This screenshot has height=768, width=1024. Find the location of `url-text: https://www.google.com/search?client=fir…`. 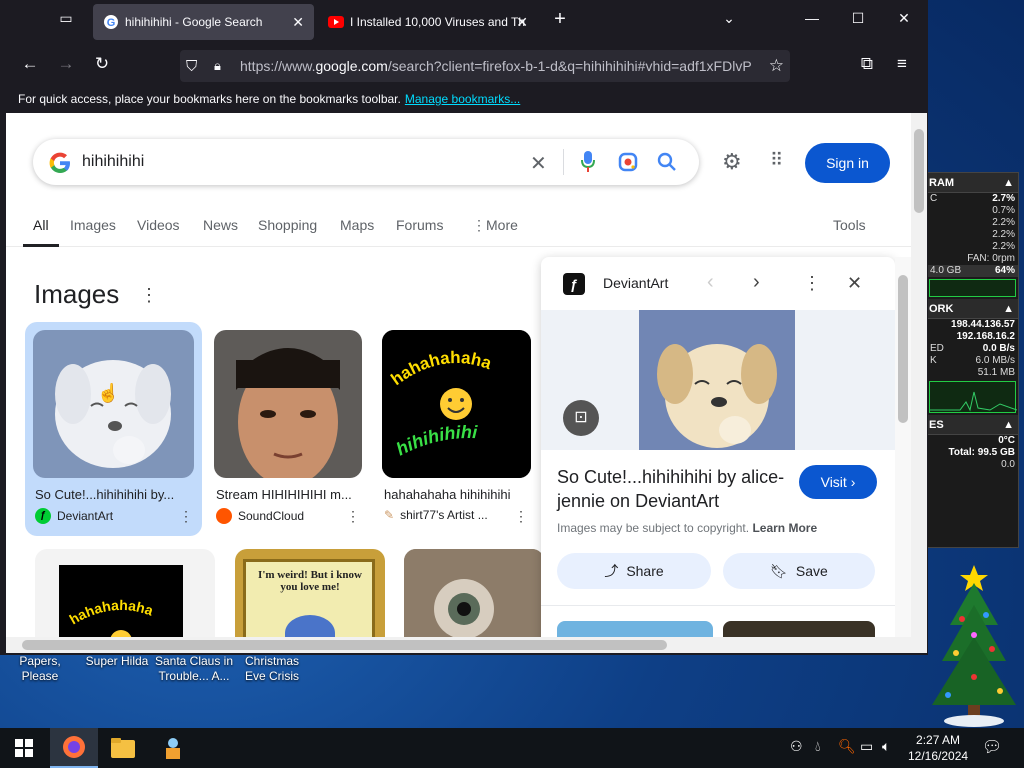

url-text: https://www.google.com/search?client=fir… is located at coordinates (498, 66).